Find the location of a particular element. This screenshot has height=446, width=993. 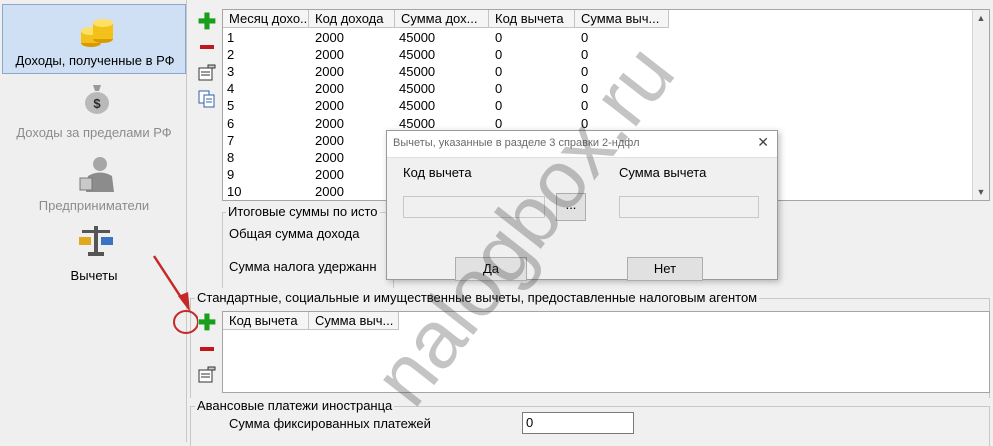

plus-icon: ✚ is located at coordinates (207, 322).